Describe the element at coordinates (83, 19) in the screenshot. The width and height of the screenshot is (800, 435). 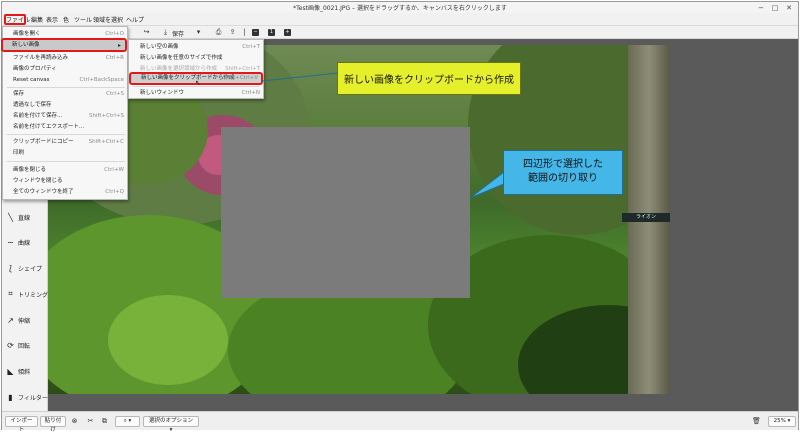
I see `menu-tools: ツール` at that location.